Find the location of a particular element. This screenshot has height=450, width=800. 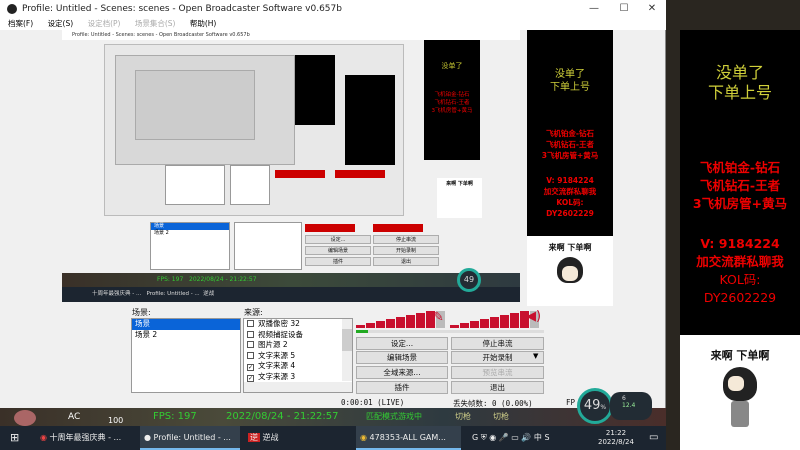

source-name: 文字来源 4 is located at coordinates (277, 365).